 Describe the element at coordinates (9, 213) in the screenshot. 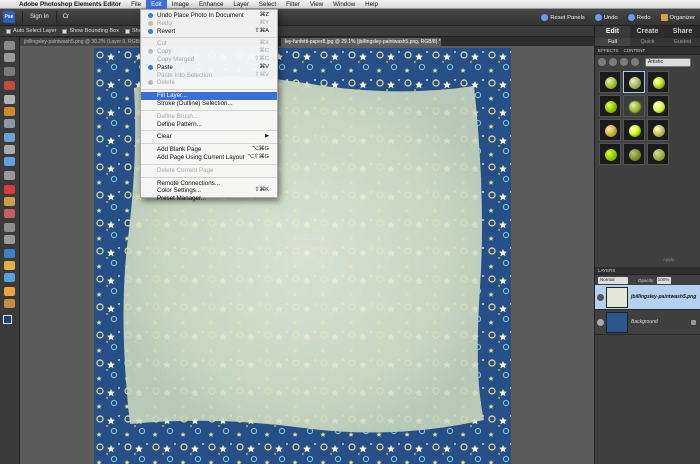

I see `clone-stamp-tool-icon` at that location.